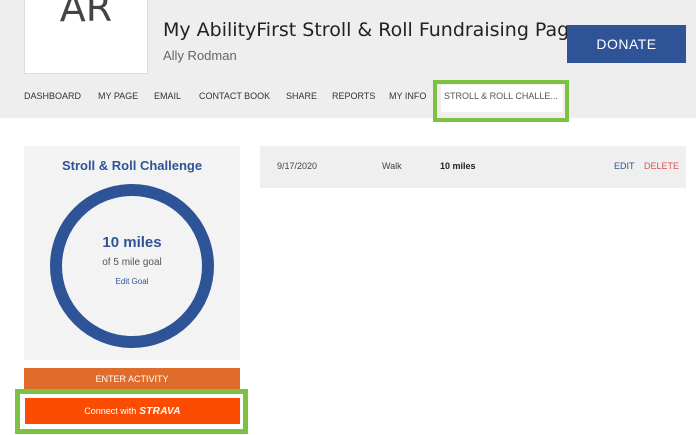  What do you see at coordinates (132, 281) in the screenshot?
I see `edit-goal-link: Edit Goal` at bounding box center [132, 281].